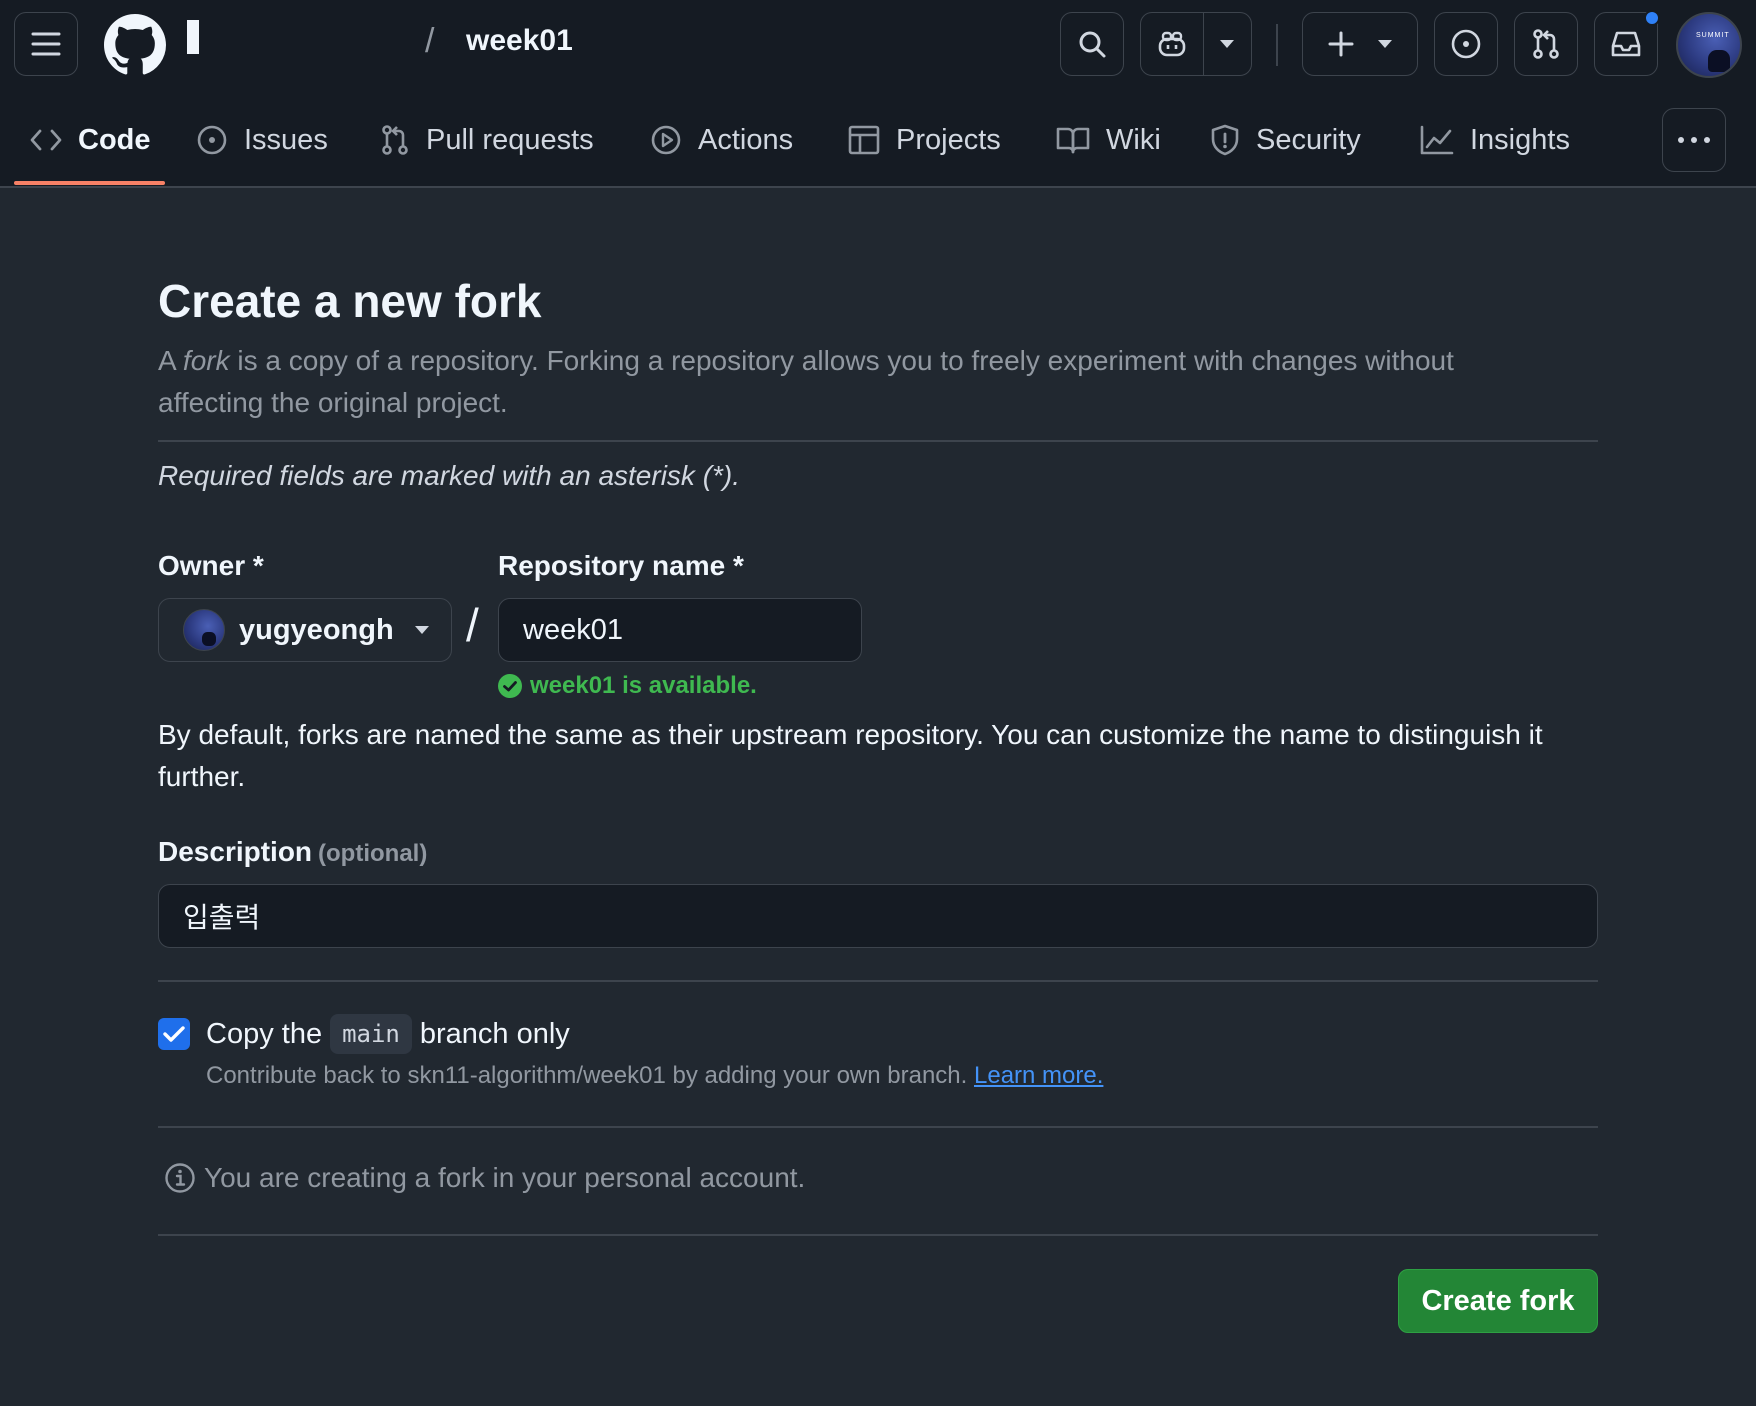 Image resolution: width=1756 pixels, height=1406 pixels. I want to click on tab-issues: Issues, so click(262, 140).